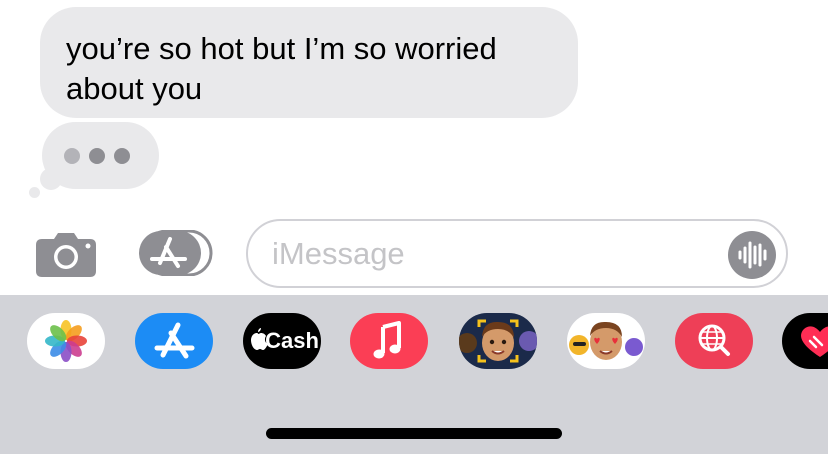 Image resolution: width=828 pixels, height=454 pixels. I want to click on photos-icon, so click(66, 341).